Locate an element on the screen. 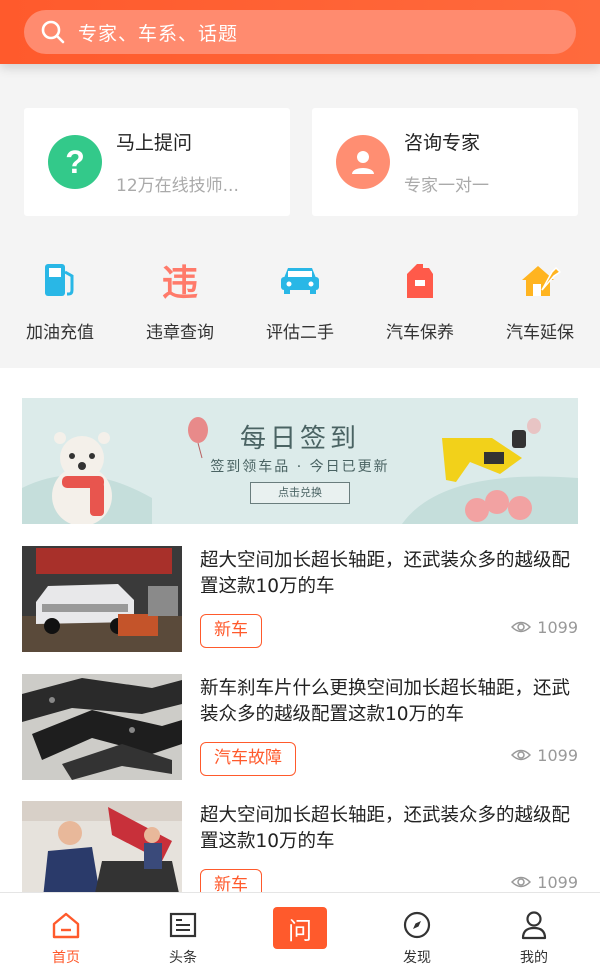  daily-checkin-banner: 每日签到 签到领车品 · 今日已更新 点击兑换 is located at coordinates (300, 461).